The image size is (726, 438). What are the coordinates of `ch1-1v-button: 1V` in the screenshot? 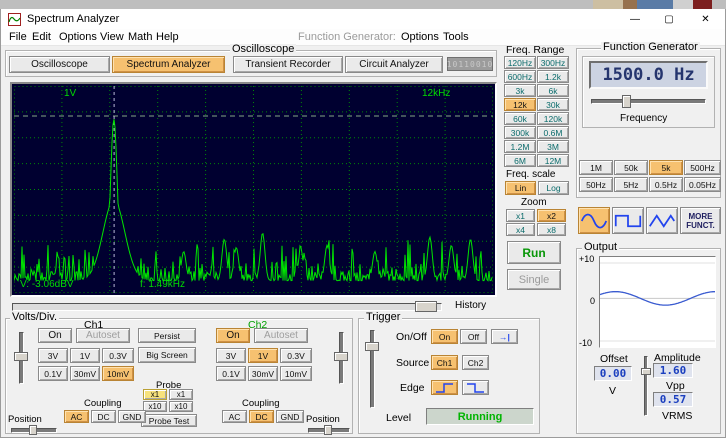 It's located at (85, 355).